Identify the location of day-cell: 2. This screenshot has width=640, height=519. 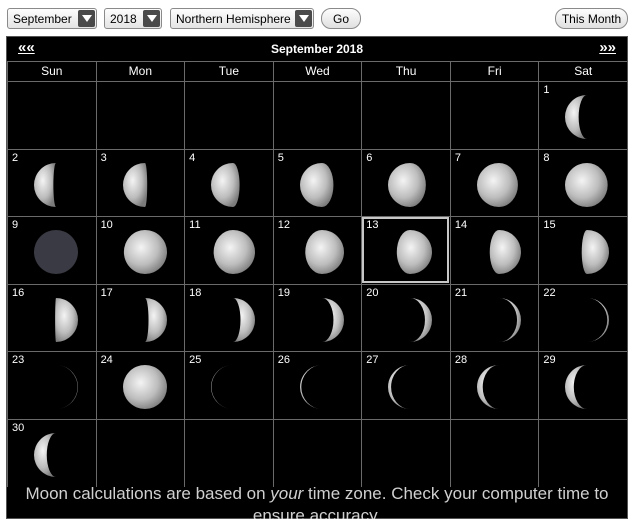
(51, 182).